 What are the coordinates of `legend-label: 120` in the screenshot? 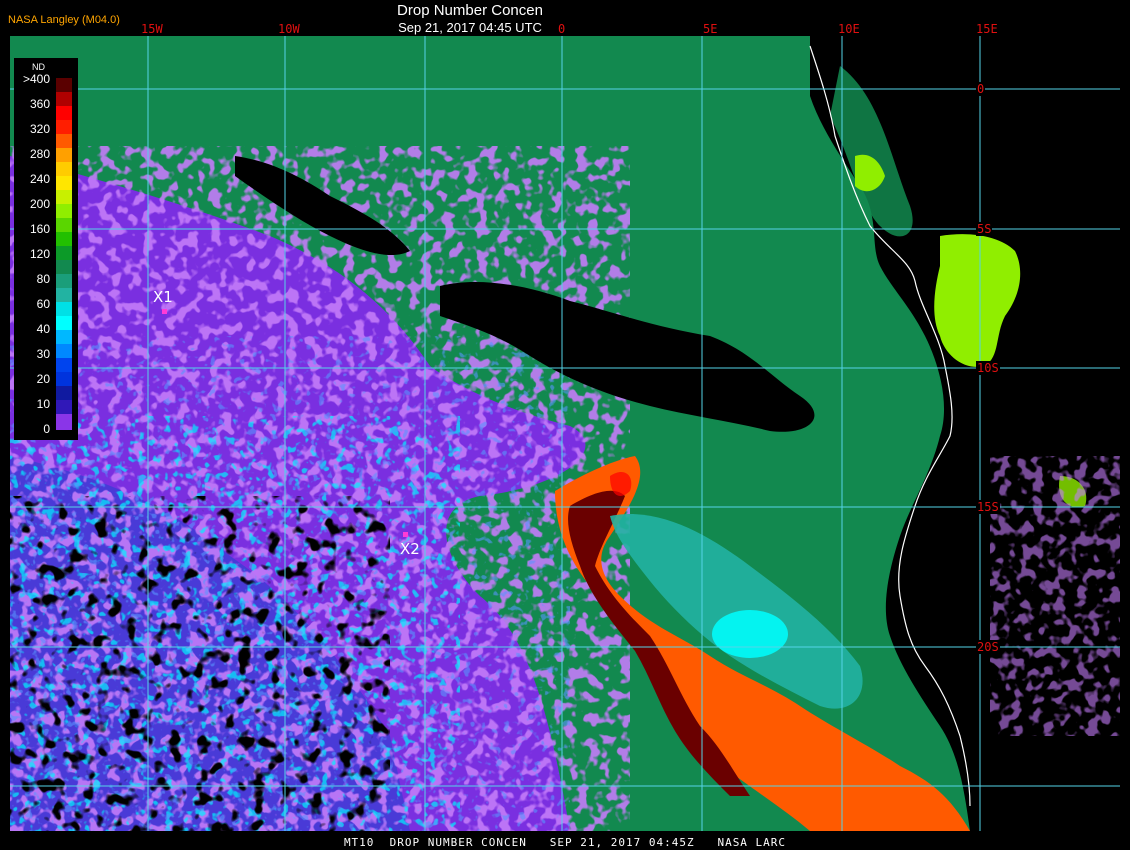 It's located at (39, 254).